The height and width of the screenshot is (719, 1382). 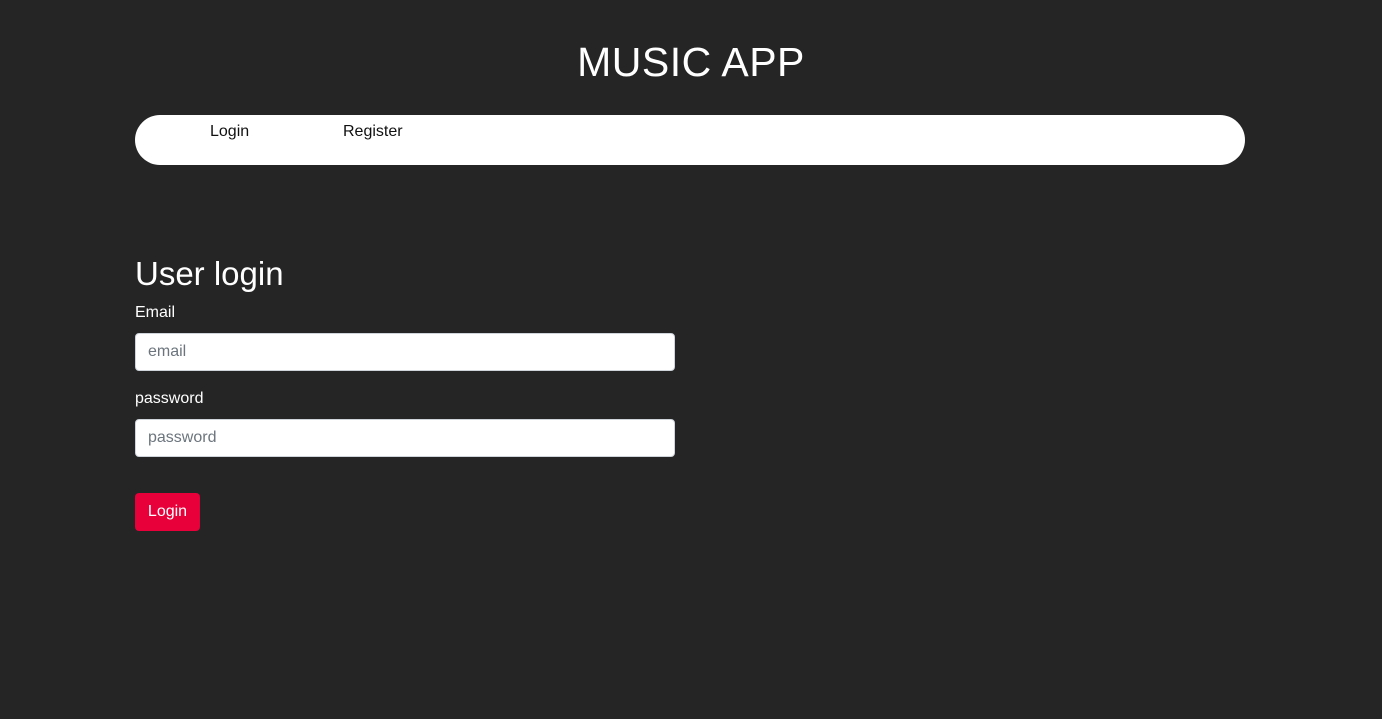 I want to click on app-title: MUSIC APP, so click(x=691, y=62).